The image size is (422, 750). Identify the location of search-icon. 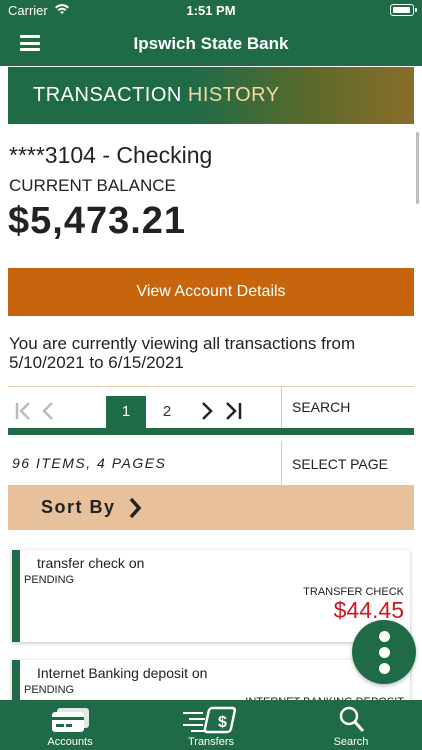
(352, 719).